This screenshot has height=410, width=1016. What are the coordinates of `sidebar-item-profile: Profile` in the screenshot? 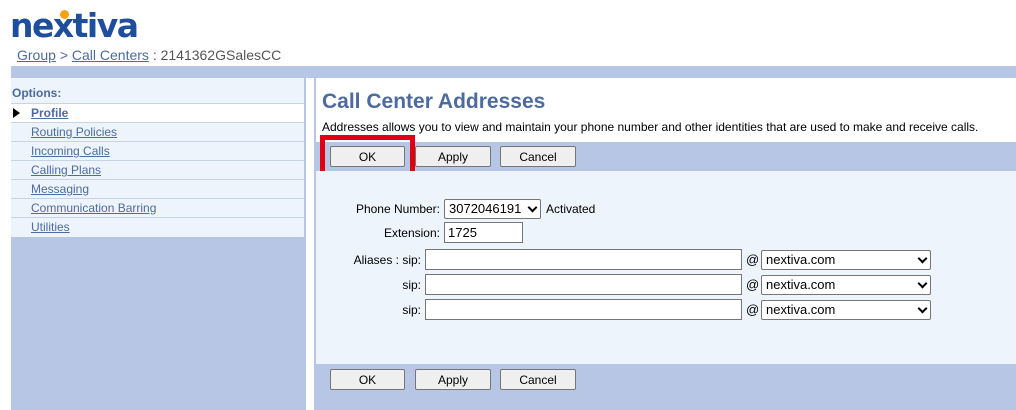 It's located at (157, 112).